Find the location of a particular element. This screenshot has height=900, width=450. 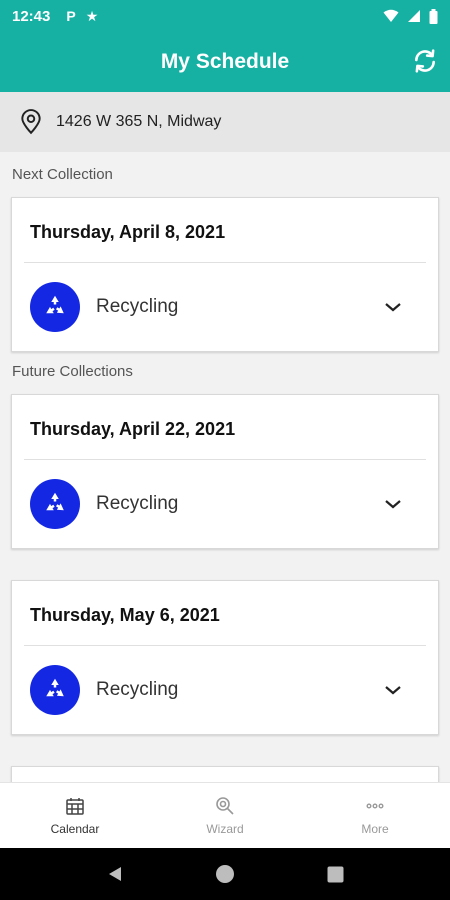

star-icon: ★ is located at coordinates (92, 15).